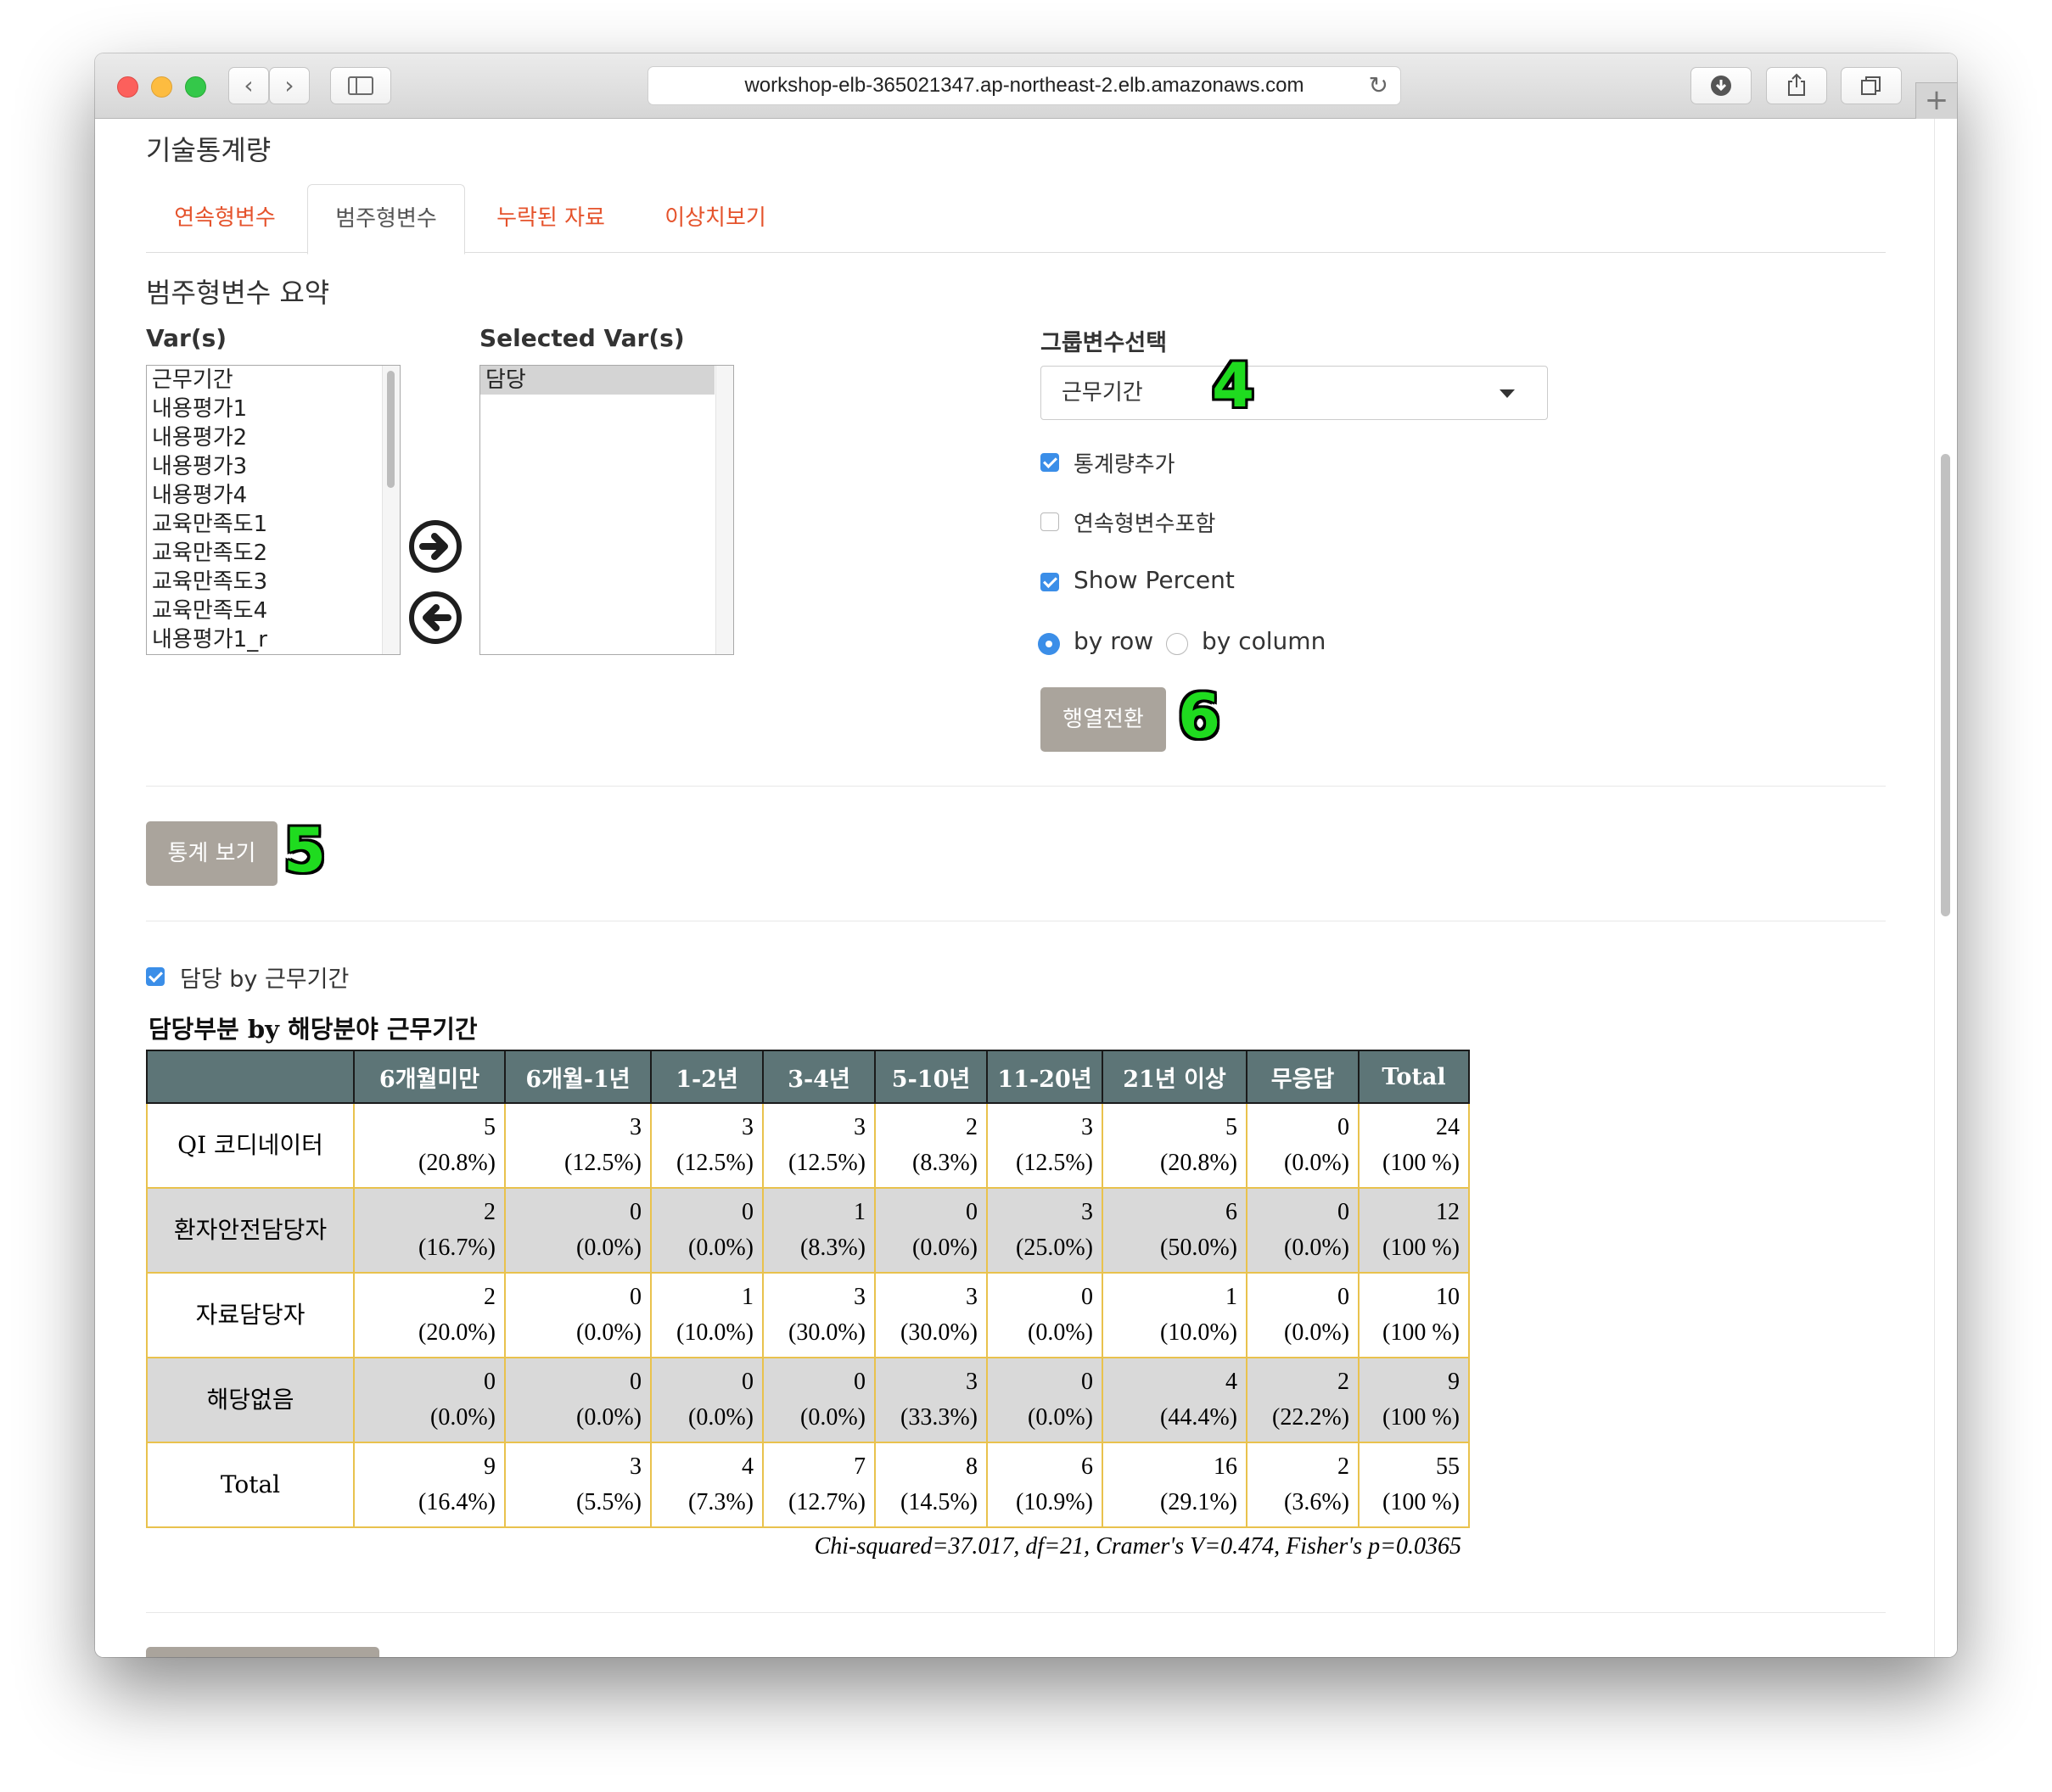  What do you see at coordinates (1507, 394) in the screenshot?
I see `caret-down-icon` at bounding box center [1507, 394].